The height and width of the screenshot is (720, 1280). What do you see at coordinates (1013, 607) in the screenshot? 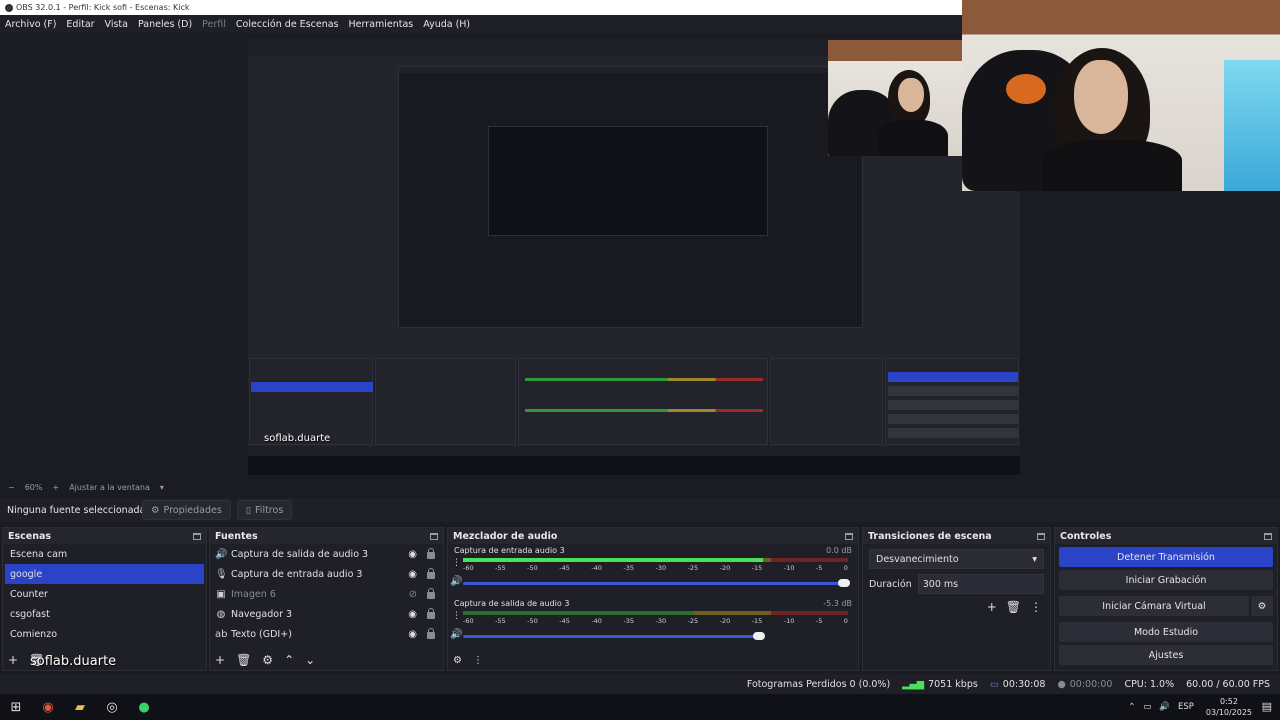
I see `remove-transition-icon: 🗑` at bounding box center [1013, 607].